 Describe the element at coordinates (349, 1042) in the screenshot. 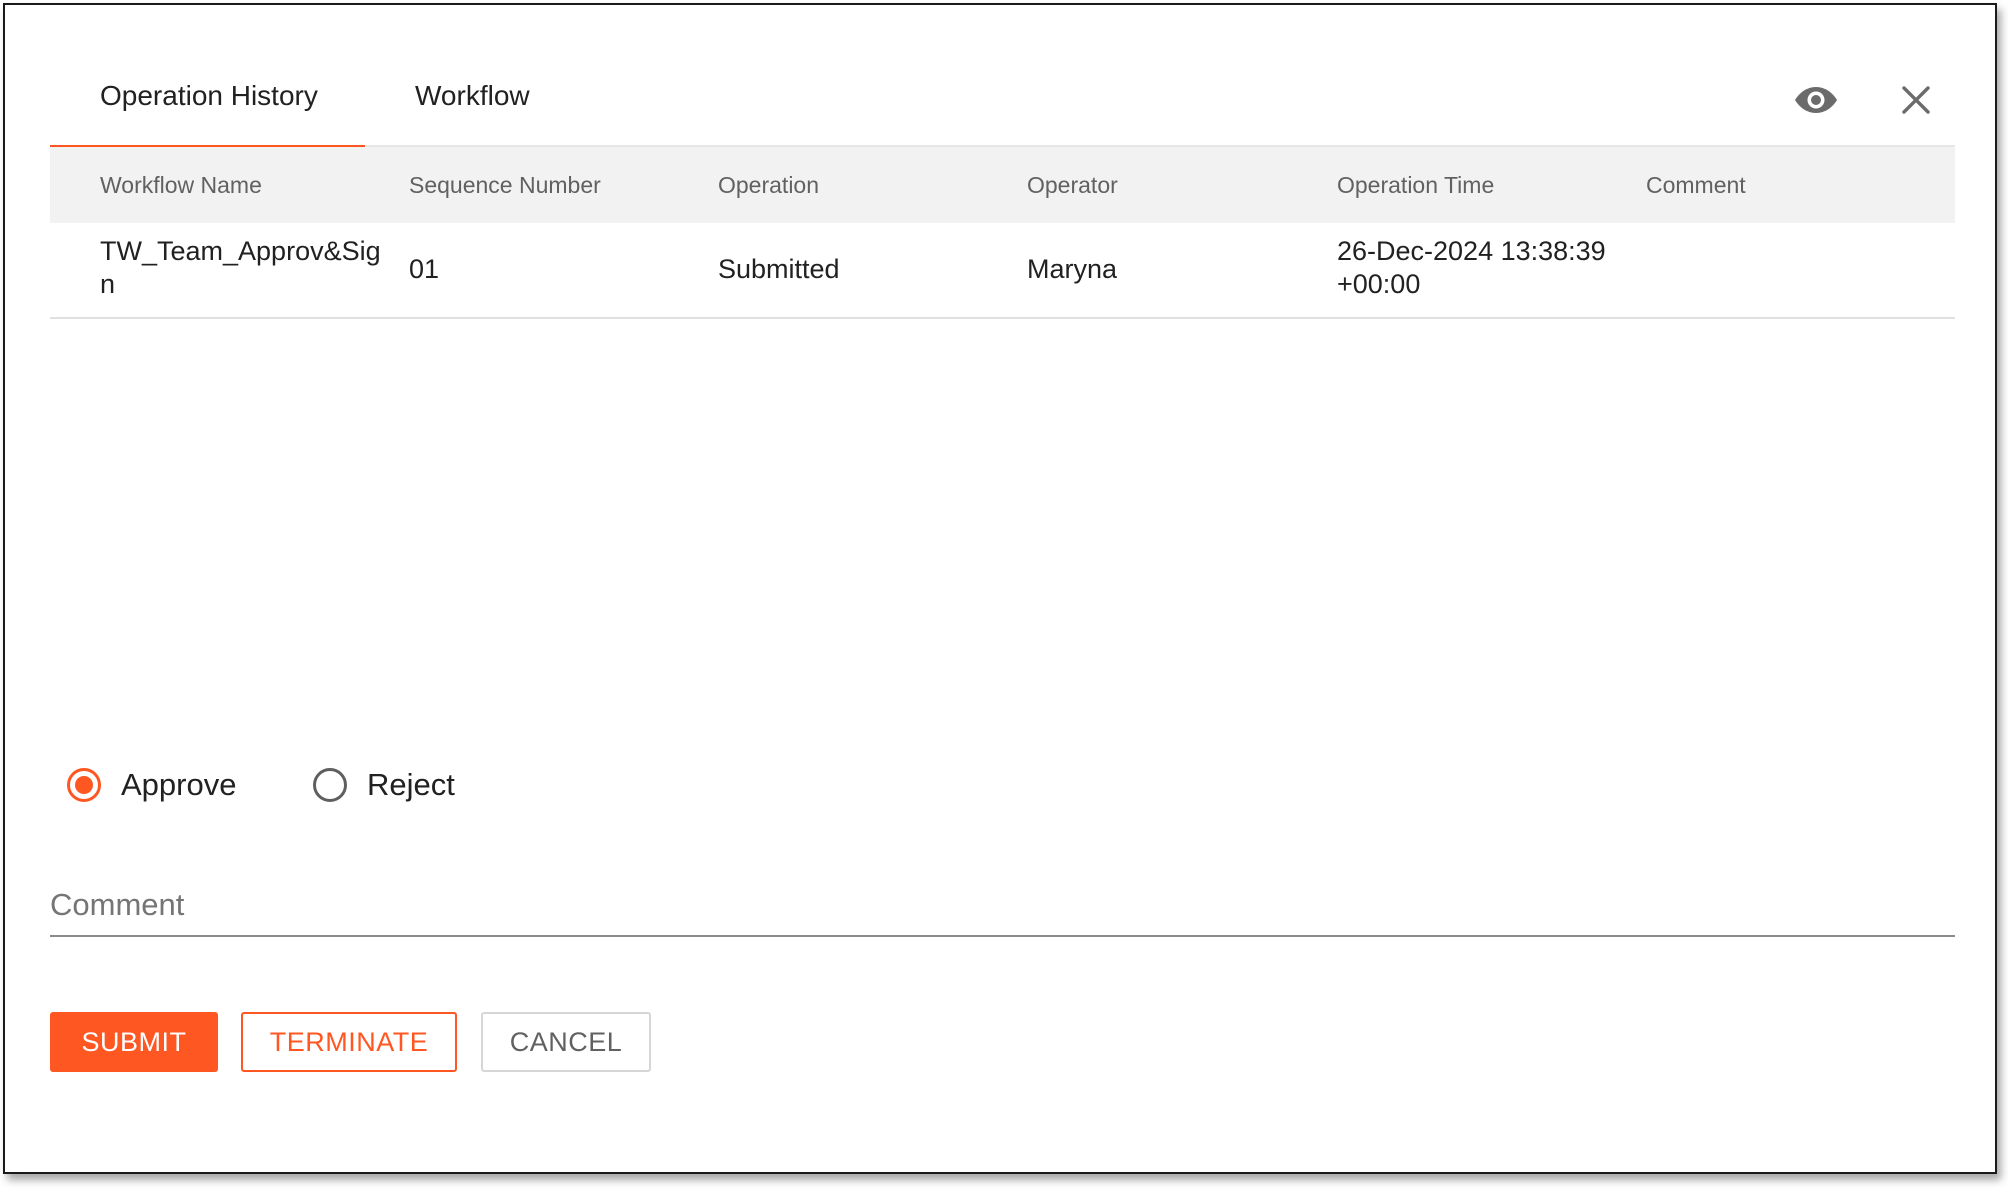

I see `terminate-button: TERMINATE` at that location.